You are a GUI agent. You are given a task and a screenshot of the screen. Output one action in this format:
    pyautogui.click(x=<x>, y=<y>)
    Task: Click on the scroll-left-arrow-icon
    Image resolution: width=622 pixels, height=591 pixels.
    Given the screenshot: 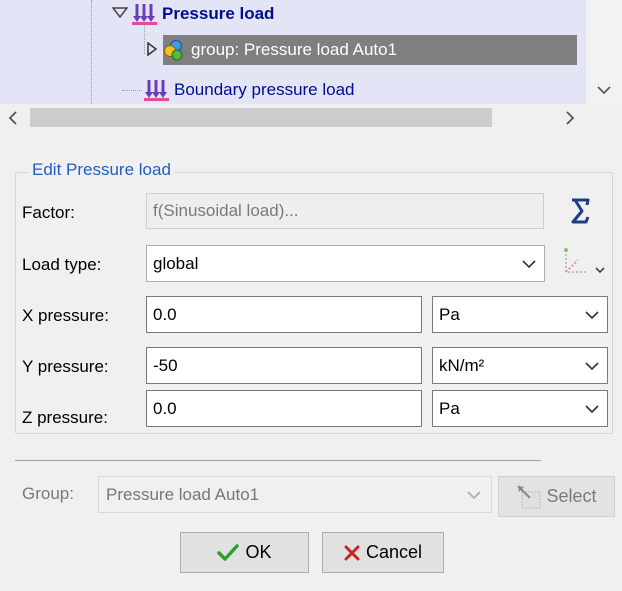 What is the action you would take?
    pyautogui.click(x=13, y=117)
    